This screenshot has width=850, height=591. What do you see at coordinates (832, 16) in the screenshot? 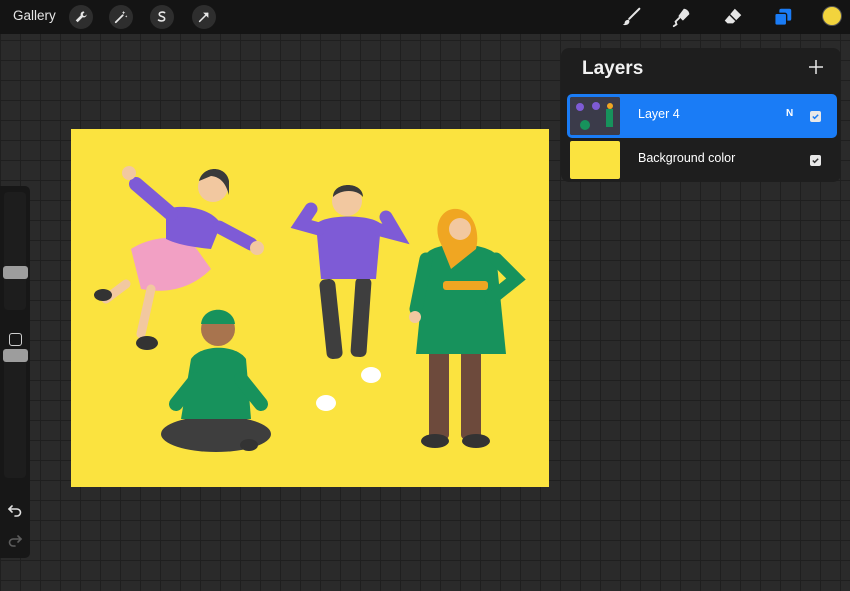
I see `color-picker-swatch` at bounding box center [832, 16].